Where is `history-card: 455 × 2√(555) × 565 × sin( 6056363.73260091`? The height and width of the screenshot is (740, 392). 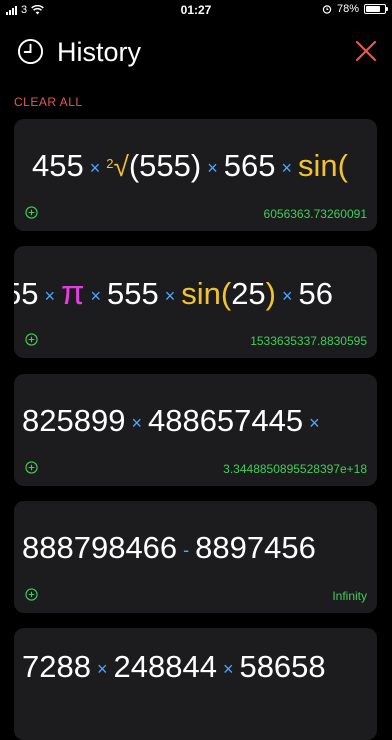 history-card: 455 × 2√(555) × 565 × sin( 6056363.73260091 is located at coordinates (195, 175).